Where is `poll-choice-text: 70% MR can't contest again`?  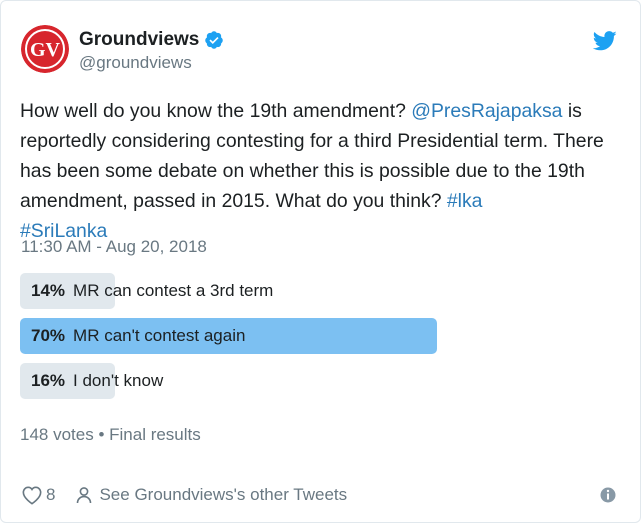 poll-choice-text: 70% MR can't contest again is located at coordinates (138, 336).